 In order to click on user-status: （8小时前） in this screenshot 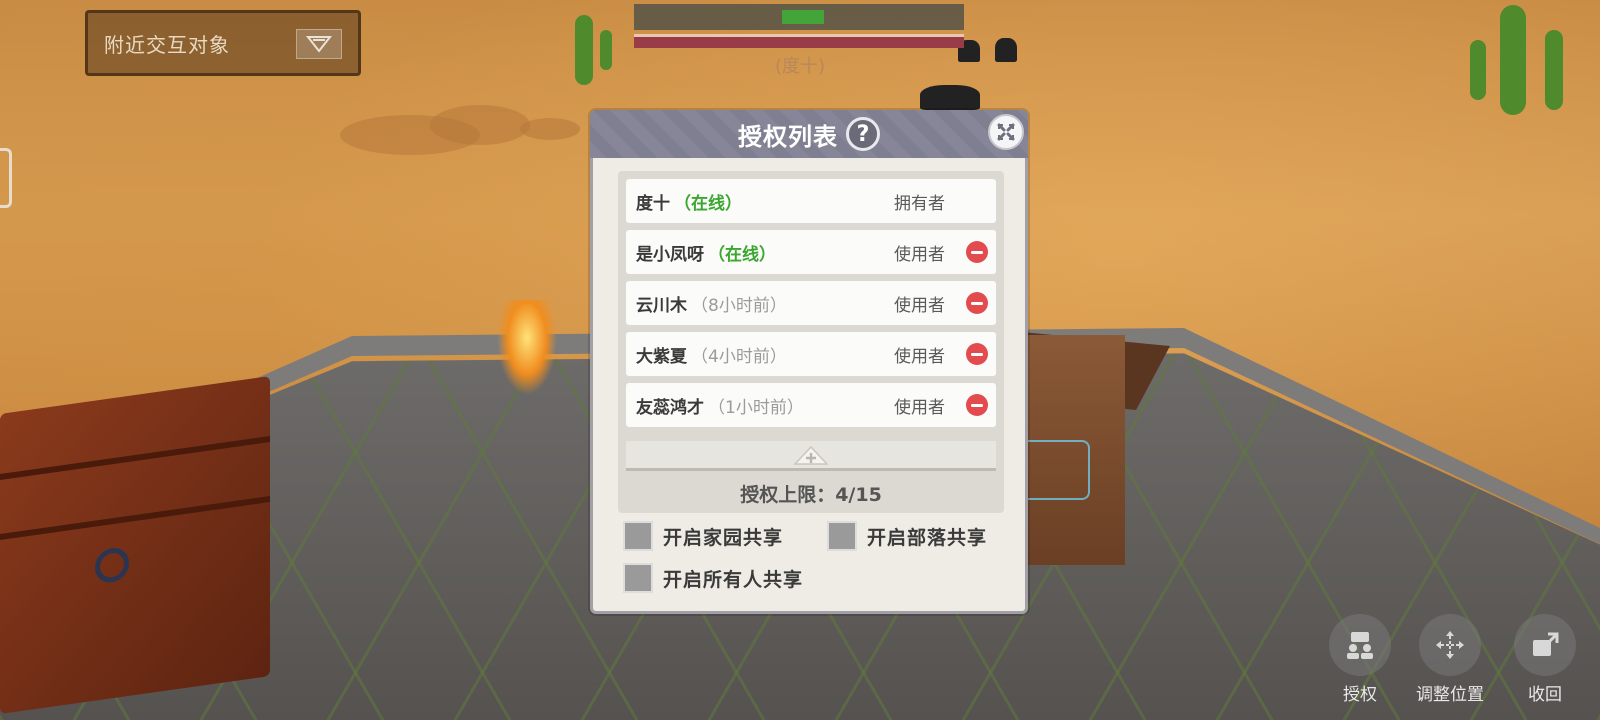, I will do `click(739, 305)`.